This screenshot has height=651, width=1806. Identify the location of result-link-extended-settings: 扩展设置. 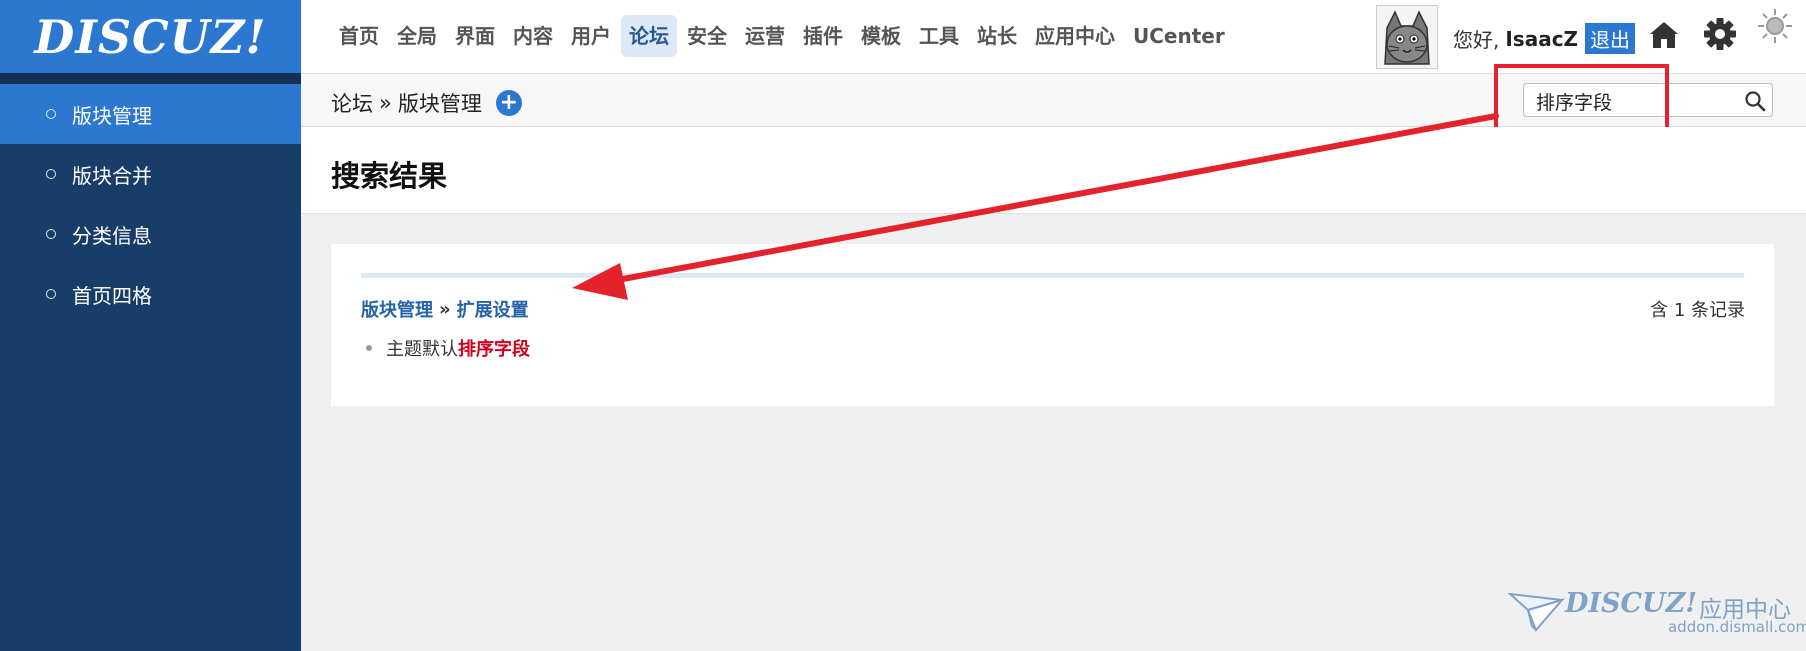
(493, 309).